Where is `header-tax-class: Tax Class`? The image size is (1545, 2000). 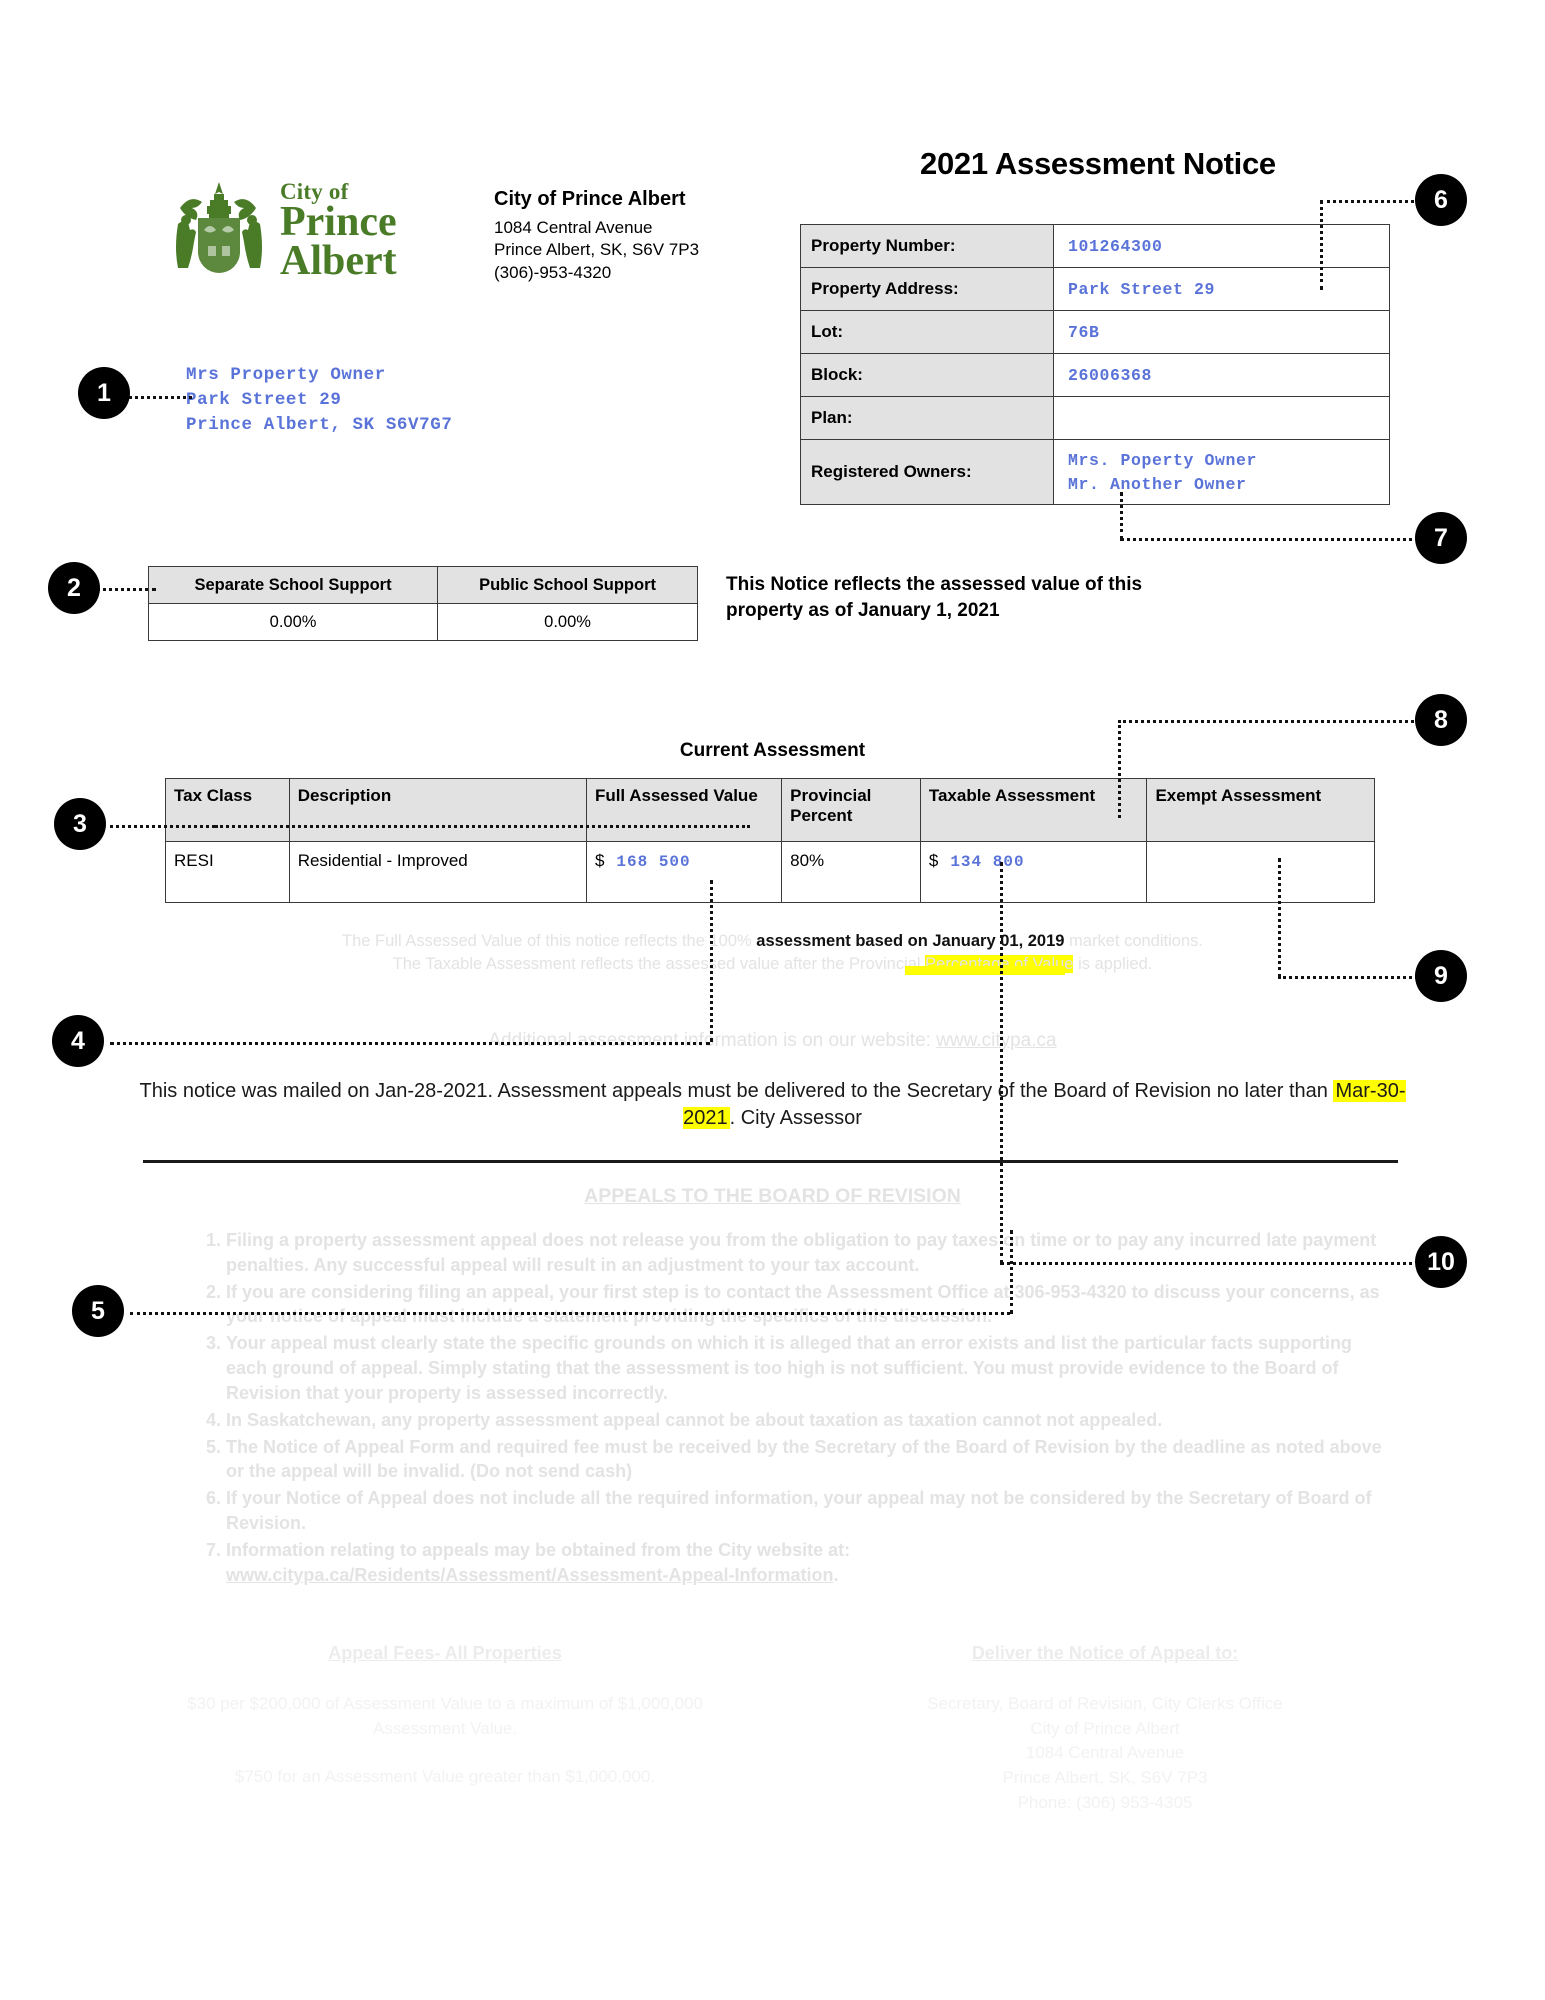
header-tax-class: Tax Class is located at coordinates (227, 810).